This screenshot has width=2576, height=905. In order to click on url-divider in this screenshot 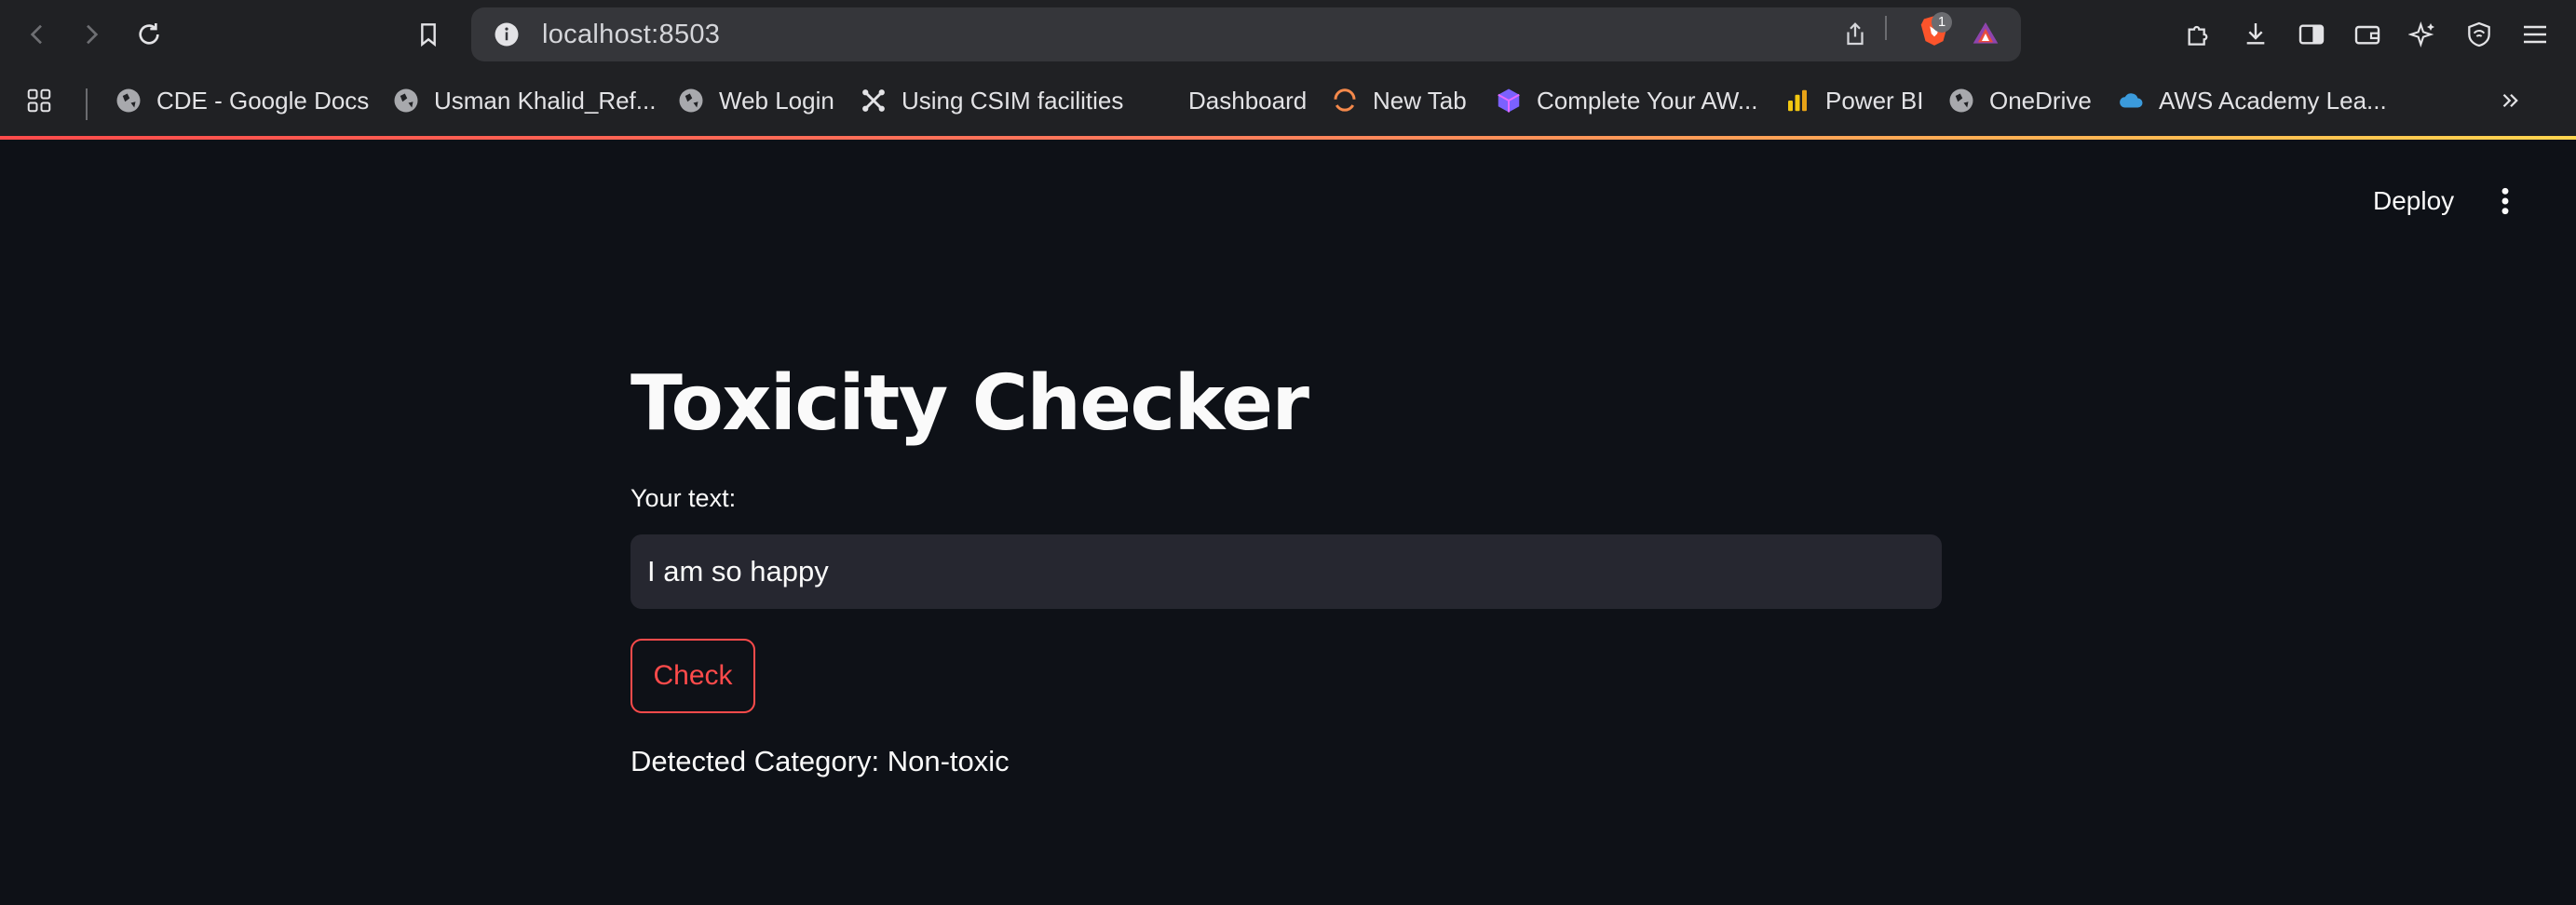, I will do `click(1886, 28)`.